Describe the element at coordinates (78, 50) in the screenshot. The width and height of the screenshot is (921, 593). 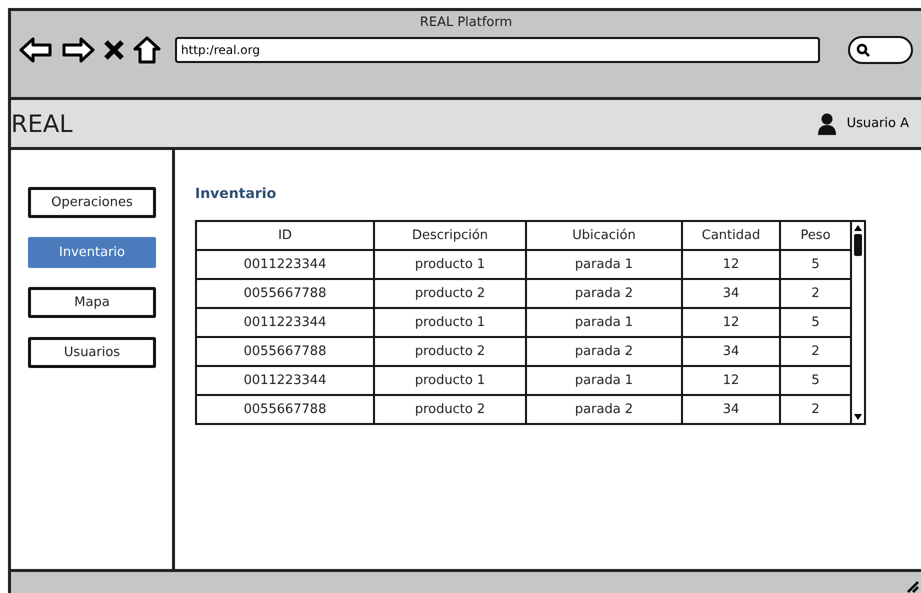
I see `forward-icon` at that location.